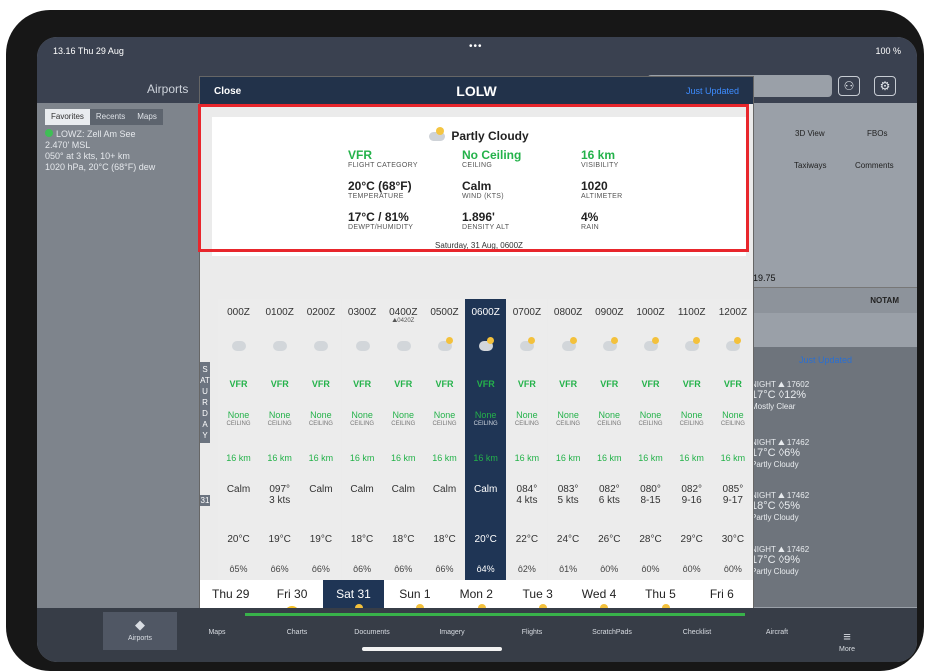  I want to click on hour-column: 0800Z VFR None CEILING 16 km 083° 5 kts 24°C ô1%, so click(568, 439).